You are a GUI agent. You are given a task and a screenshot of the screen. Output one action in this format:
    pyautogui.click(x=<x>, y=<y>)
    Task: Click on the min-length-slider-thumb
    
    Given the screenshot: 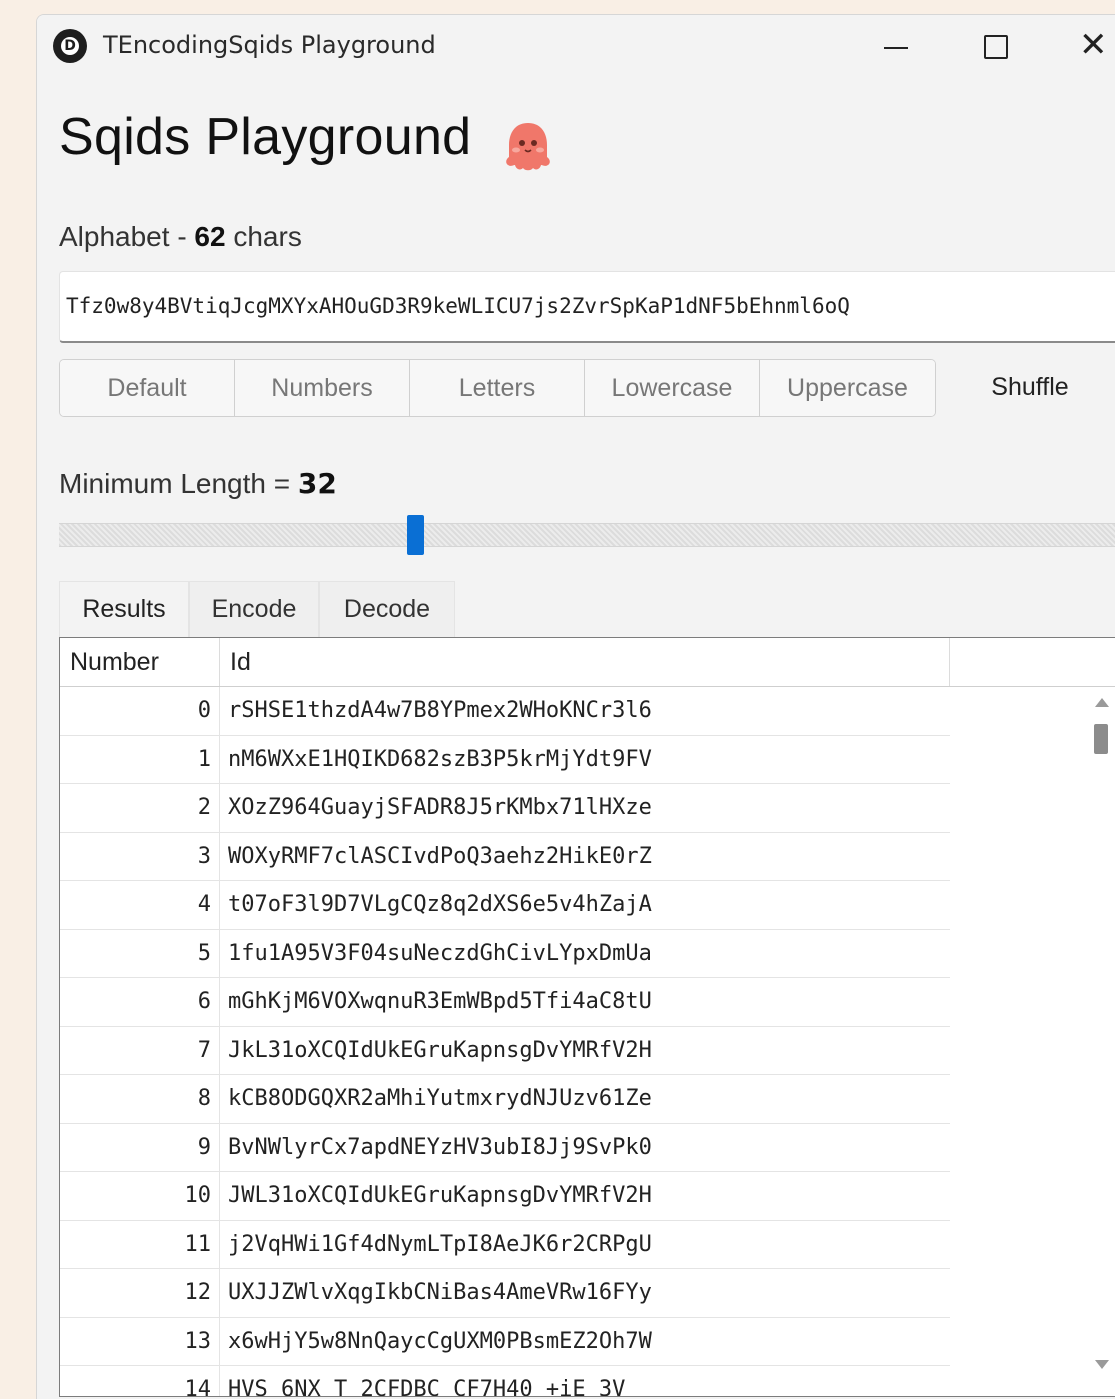 What is the action you would take?
    pyautogui.click(x=415, y=535)
    